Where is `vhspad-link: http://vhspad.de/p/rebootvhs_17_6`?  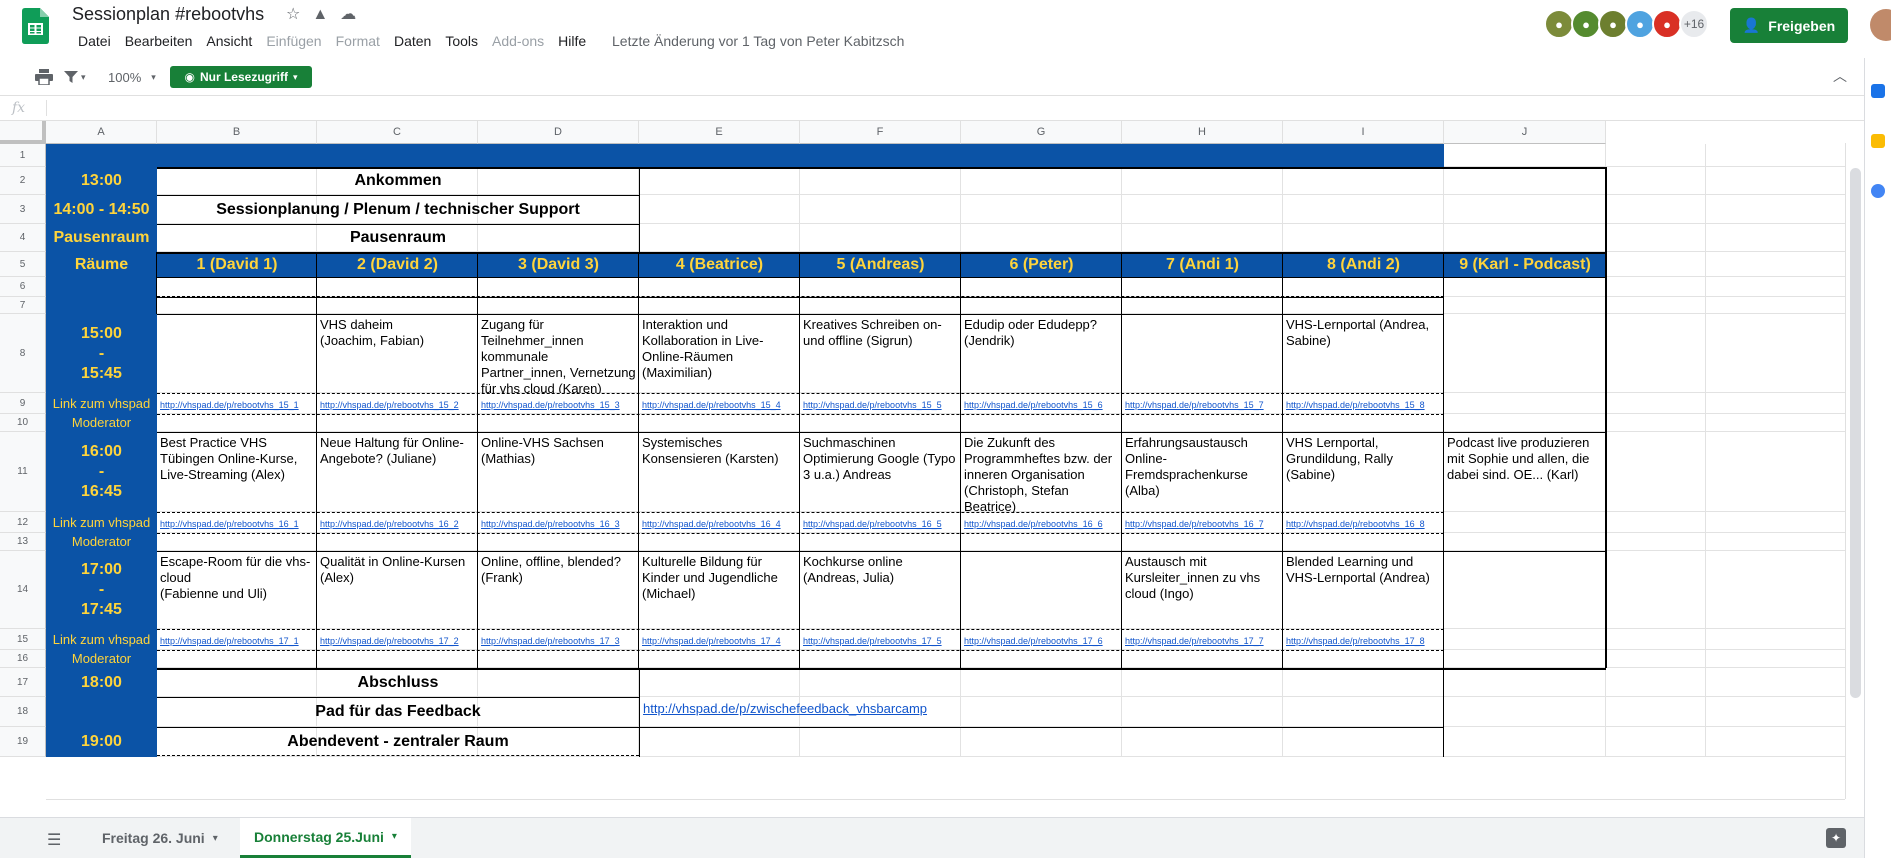 vhspad-link: http://vhspad.de/p/rebootvhs_17_6 is located at coordinates (1041, 639).